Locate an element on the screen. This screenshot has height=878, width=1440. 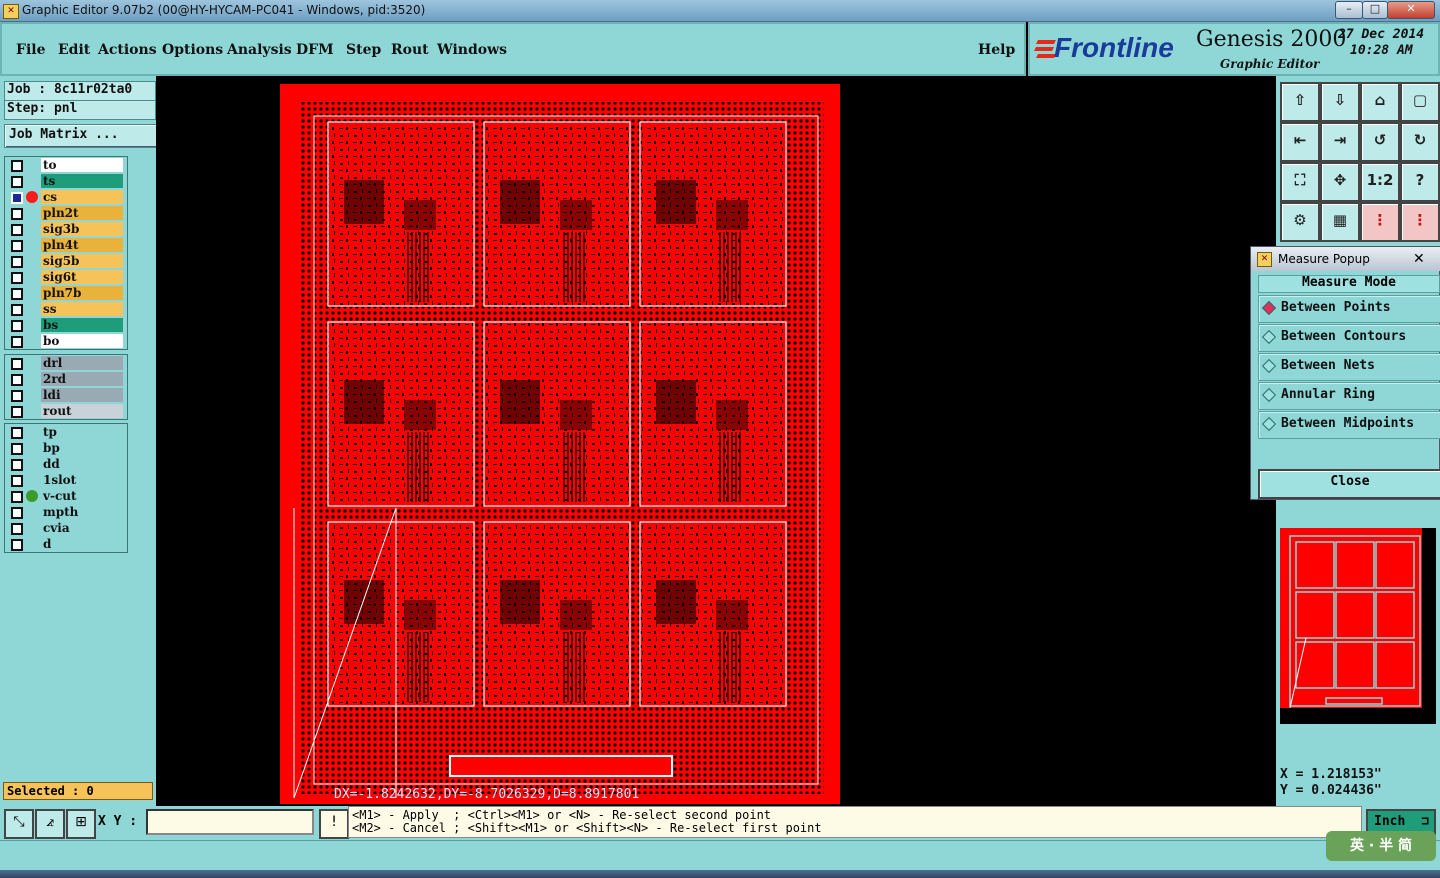
layer-down-icon: ⇩ is located at coordinates (1340, 102).